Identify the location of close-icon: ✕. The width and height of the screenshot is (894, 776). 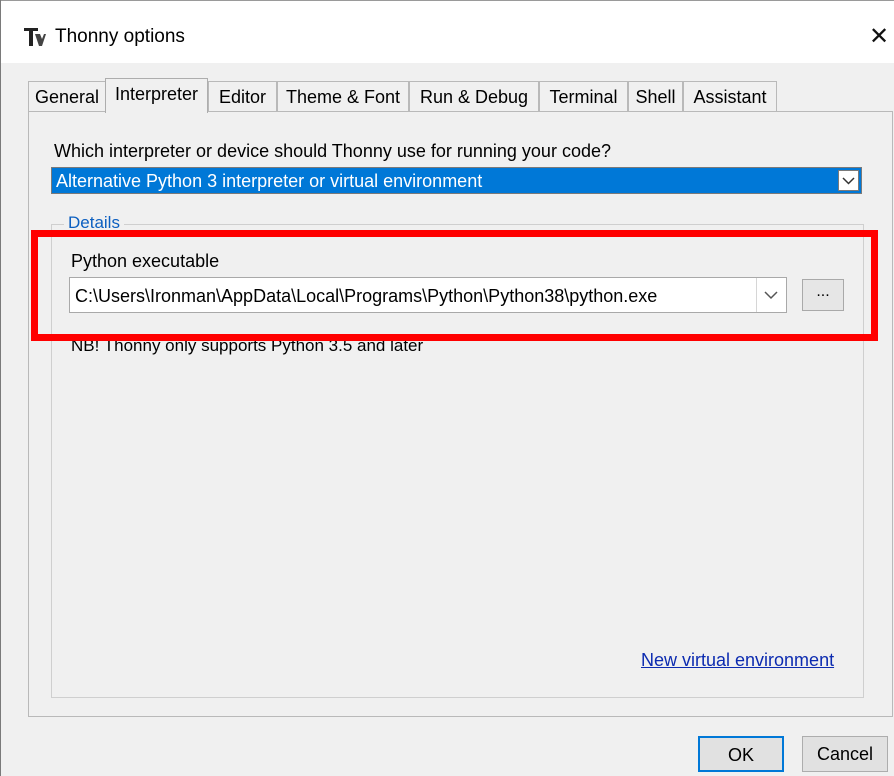
(878, 37).